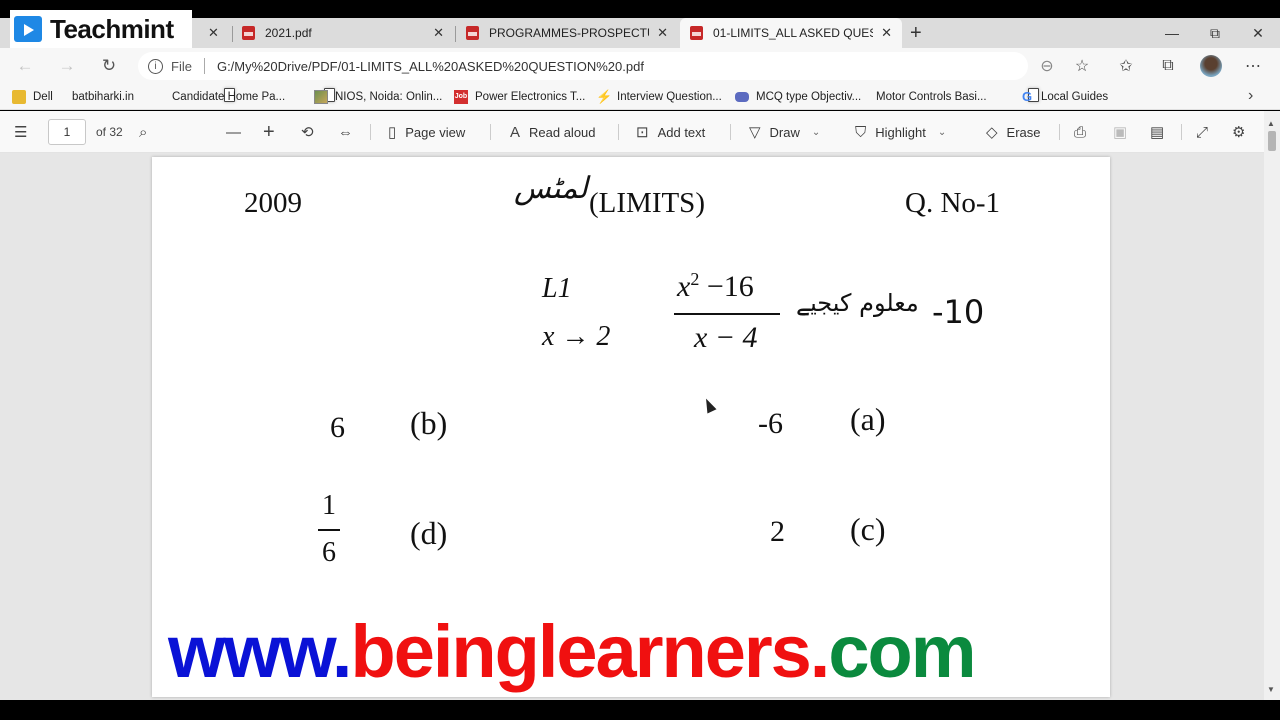 Image resolution: width=1280 pixels, height=720 pixels. I want to click on minus-icon: —, so click(233, 132).